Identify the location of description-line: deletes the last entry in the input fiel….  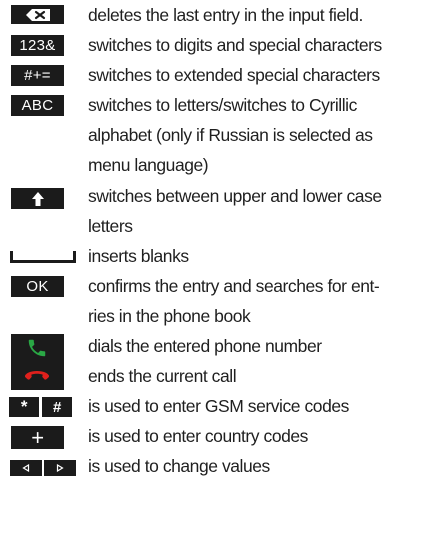
(225, 15).